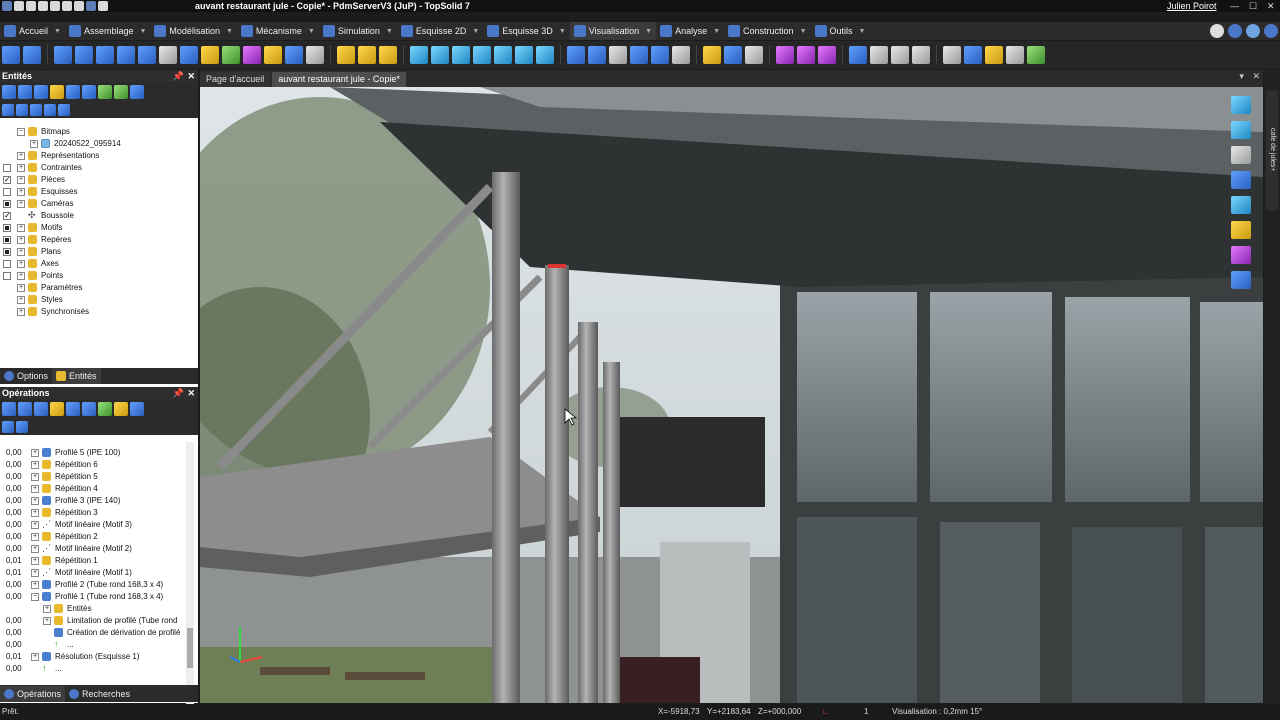  I want to click on move-up-icon, so click(105, 409).